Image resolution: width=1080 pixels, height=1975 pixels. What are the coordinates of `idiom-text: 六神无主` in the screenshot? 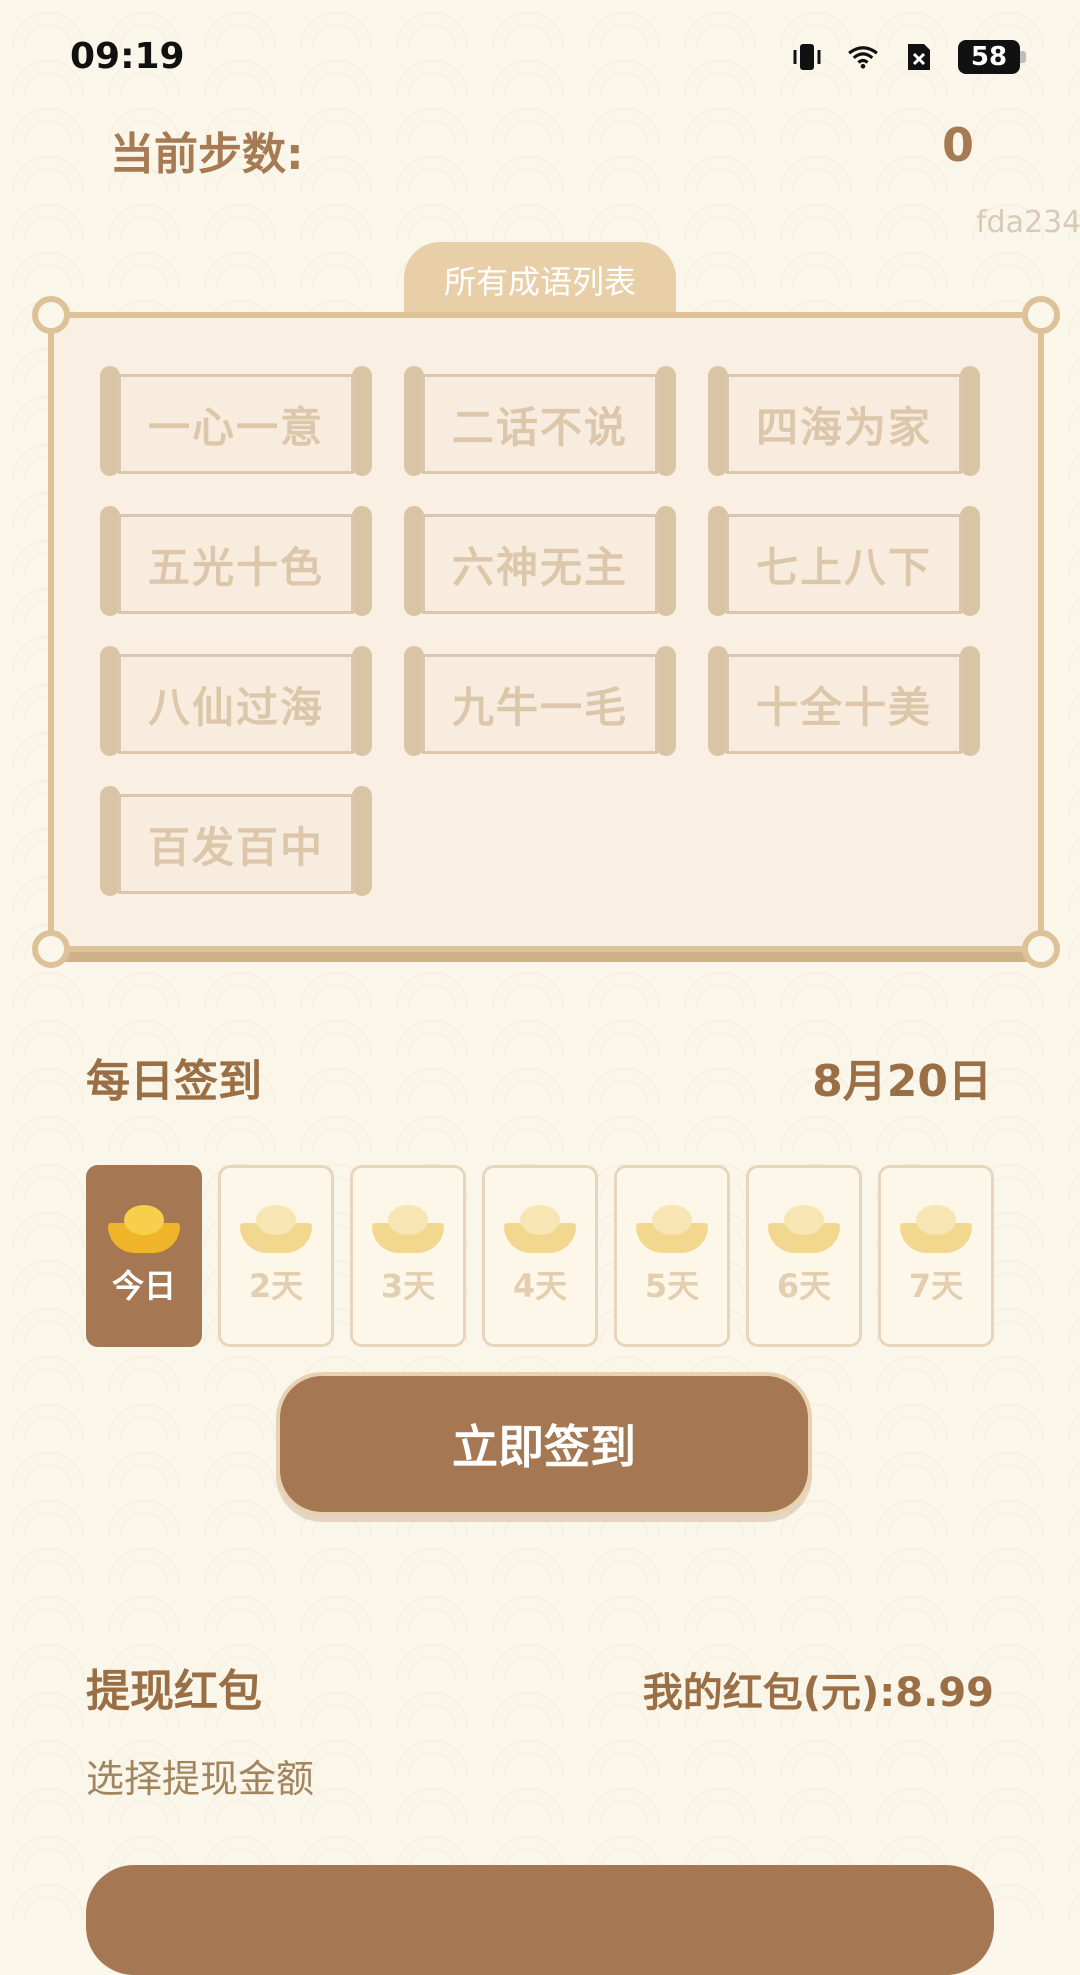 It's located at (540, 564).